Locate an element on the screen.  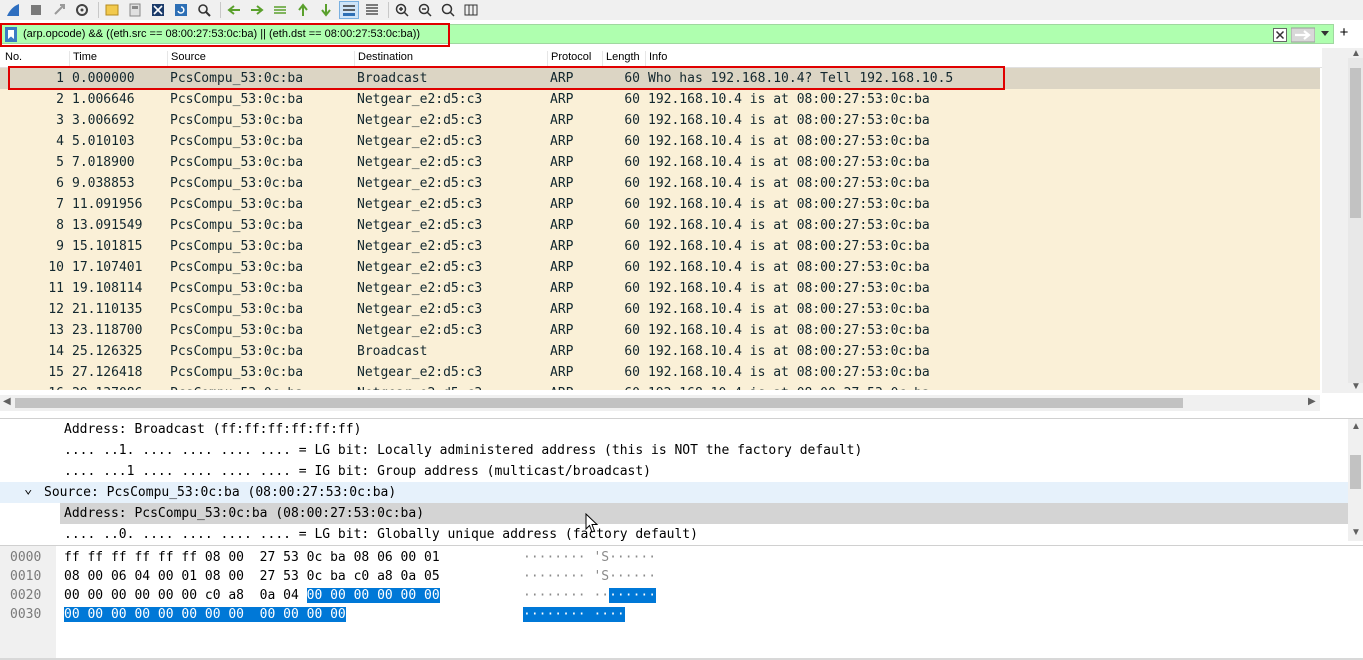
zoom-out-button is located at coordinates (425, 10).